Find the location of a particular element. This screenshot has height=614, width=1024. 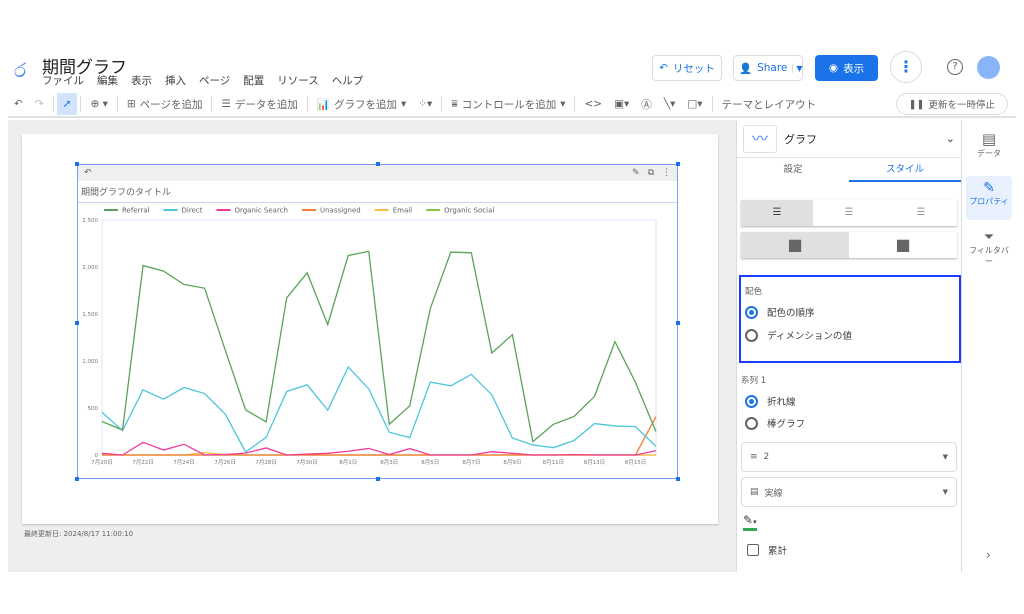

looker-studio-logo: ර is located at coordinates (20, 70).